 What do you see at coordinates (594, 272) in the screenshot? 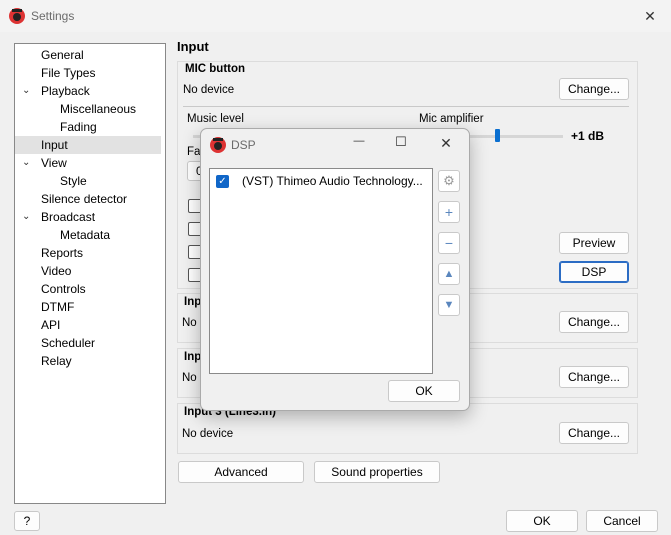
I see `dsp-button: DSP` at bounding box center [594, 272].